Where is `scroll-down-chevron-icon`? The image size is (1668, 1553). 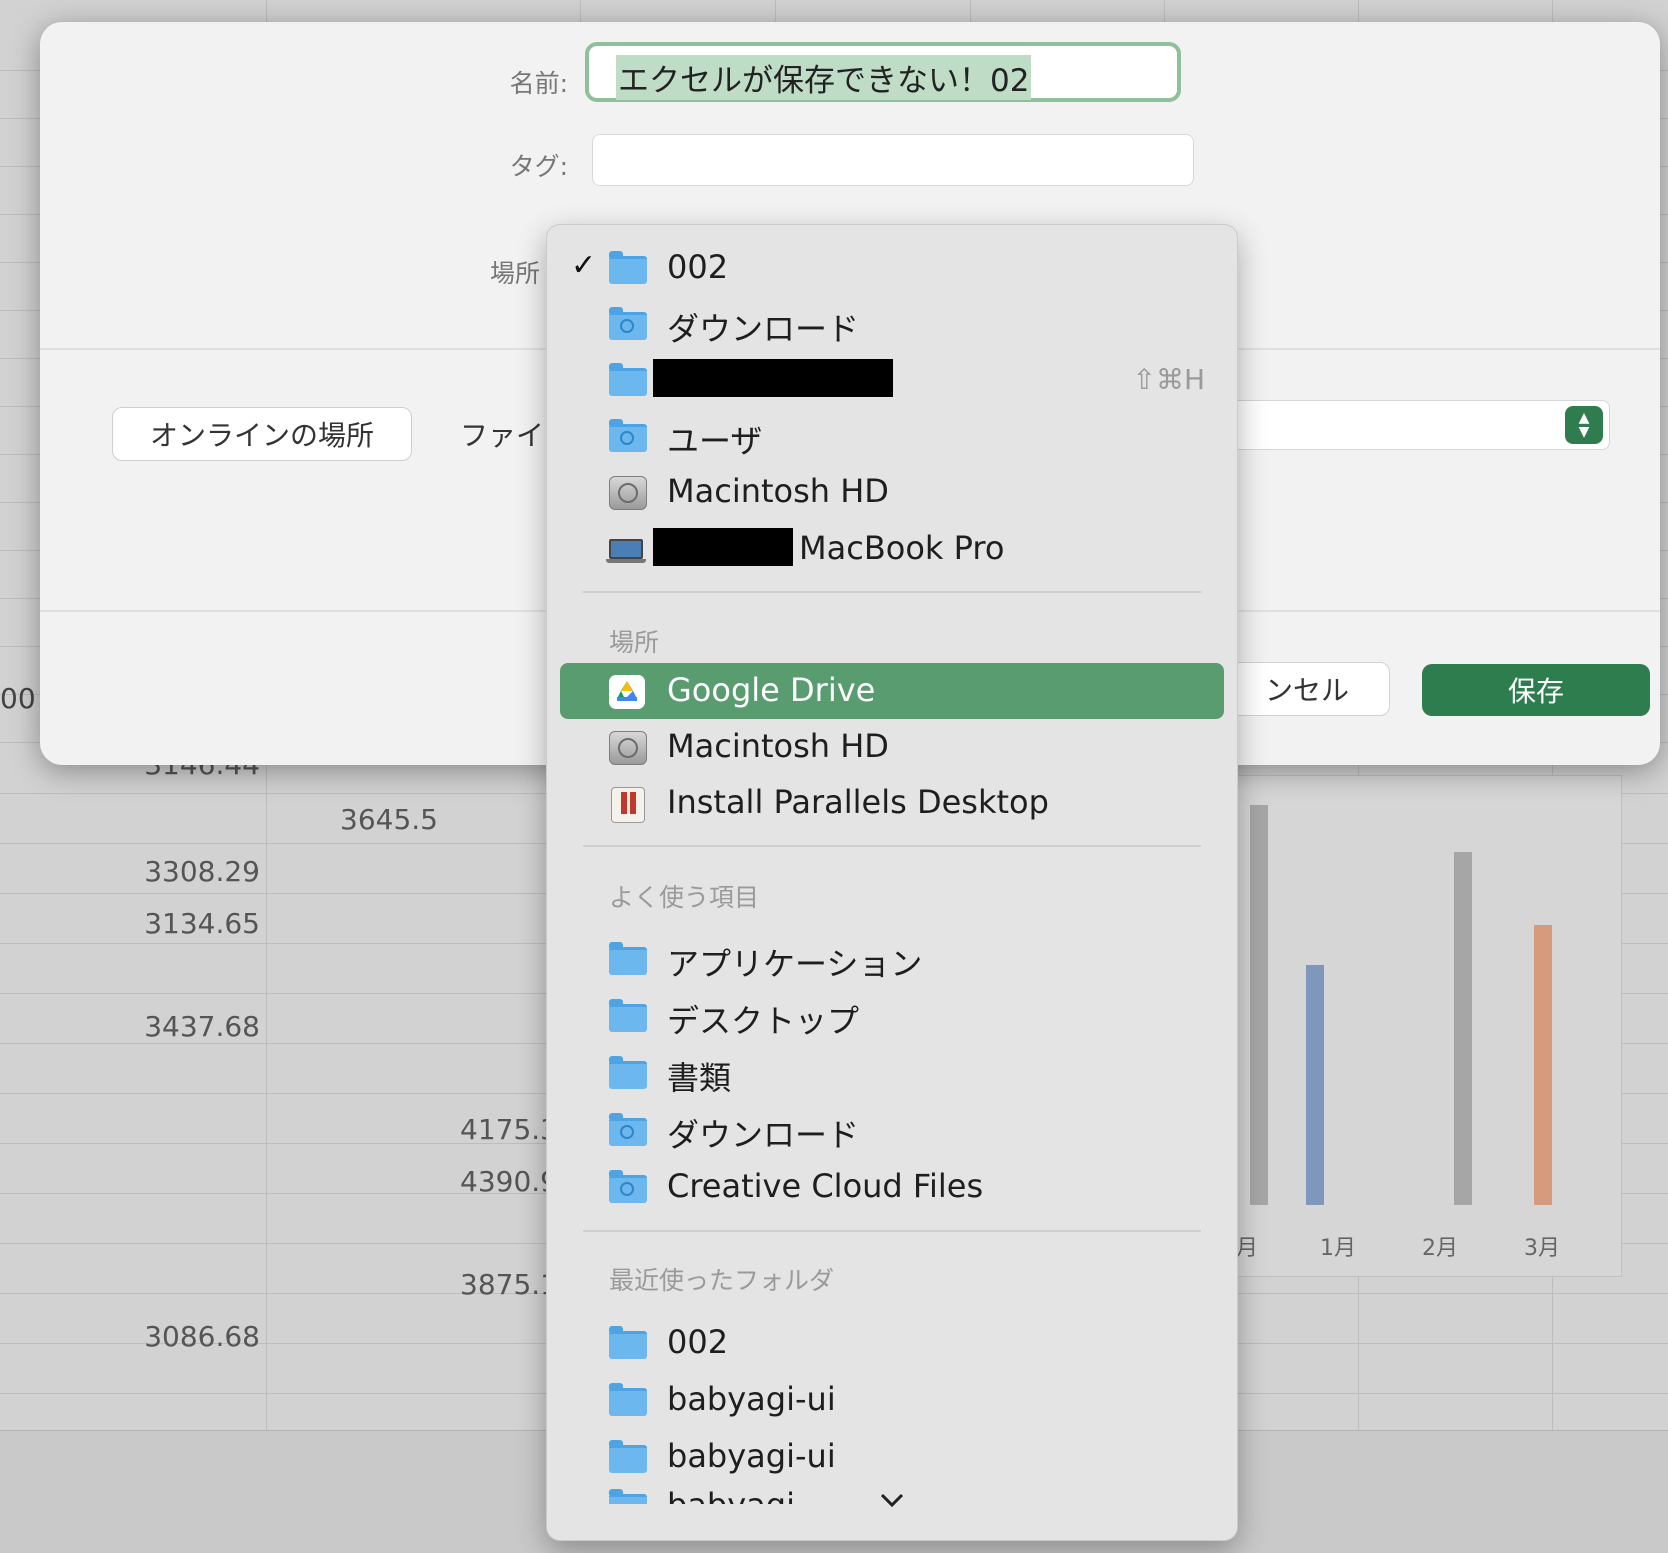
scroll-down-chevron-icon is located at coordinates (892, 1502).